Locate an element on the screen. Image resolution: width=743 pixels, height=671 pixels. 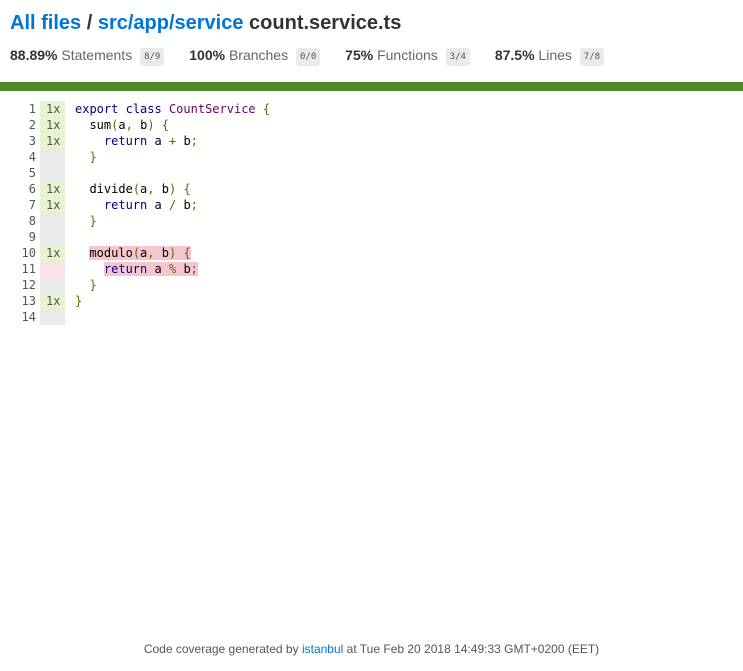
source-code-text: export class CountService { is located at coordinates (173, 109).